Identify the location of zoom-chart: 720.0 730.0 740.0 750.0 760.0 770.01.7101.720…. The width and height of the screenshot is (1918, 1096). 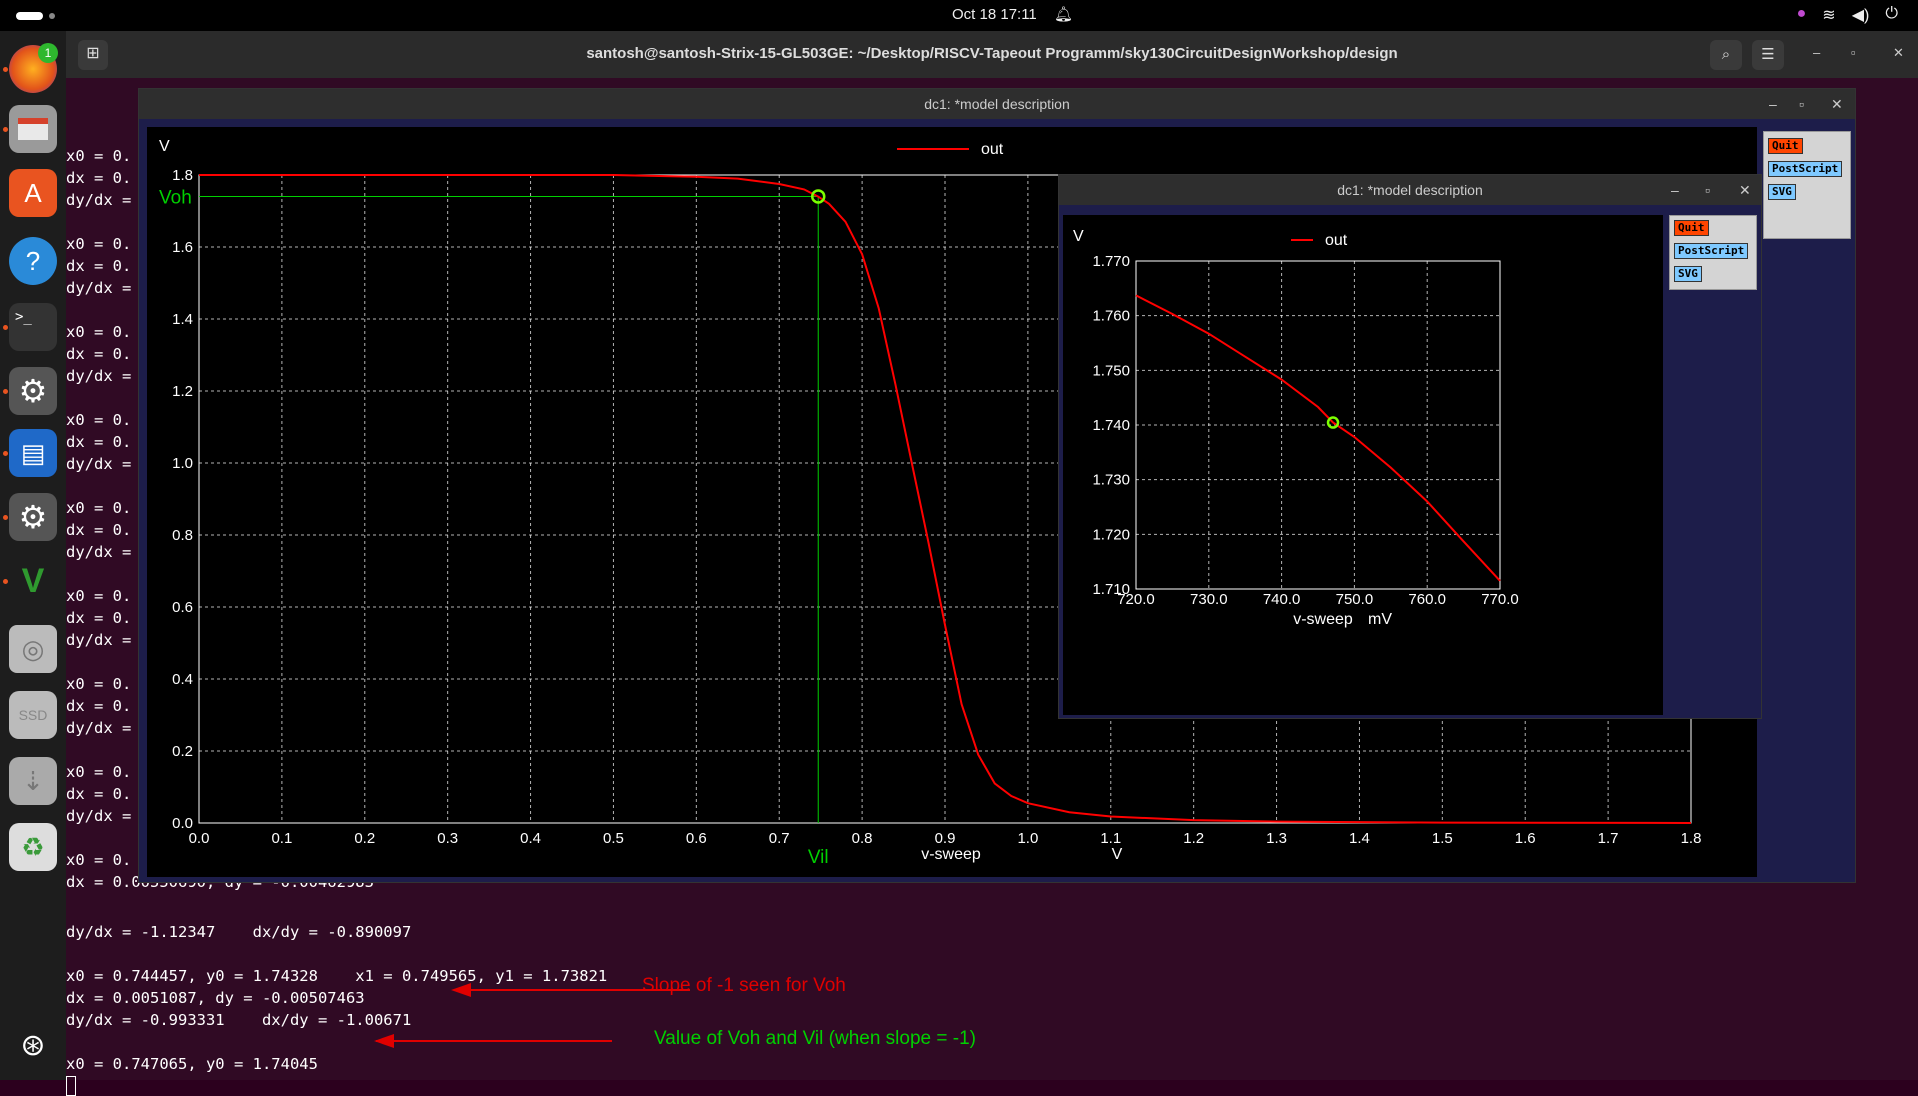
(1363, 465).